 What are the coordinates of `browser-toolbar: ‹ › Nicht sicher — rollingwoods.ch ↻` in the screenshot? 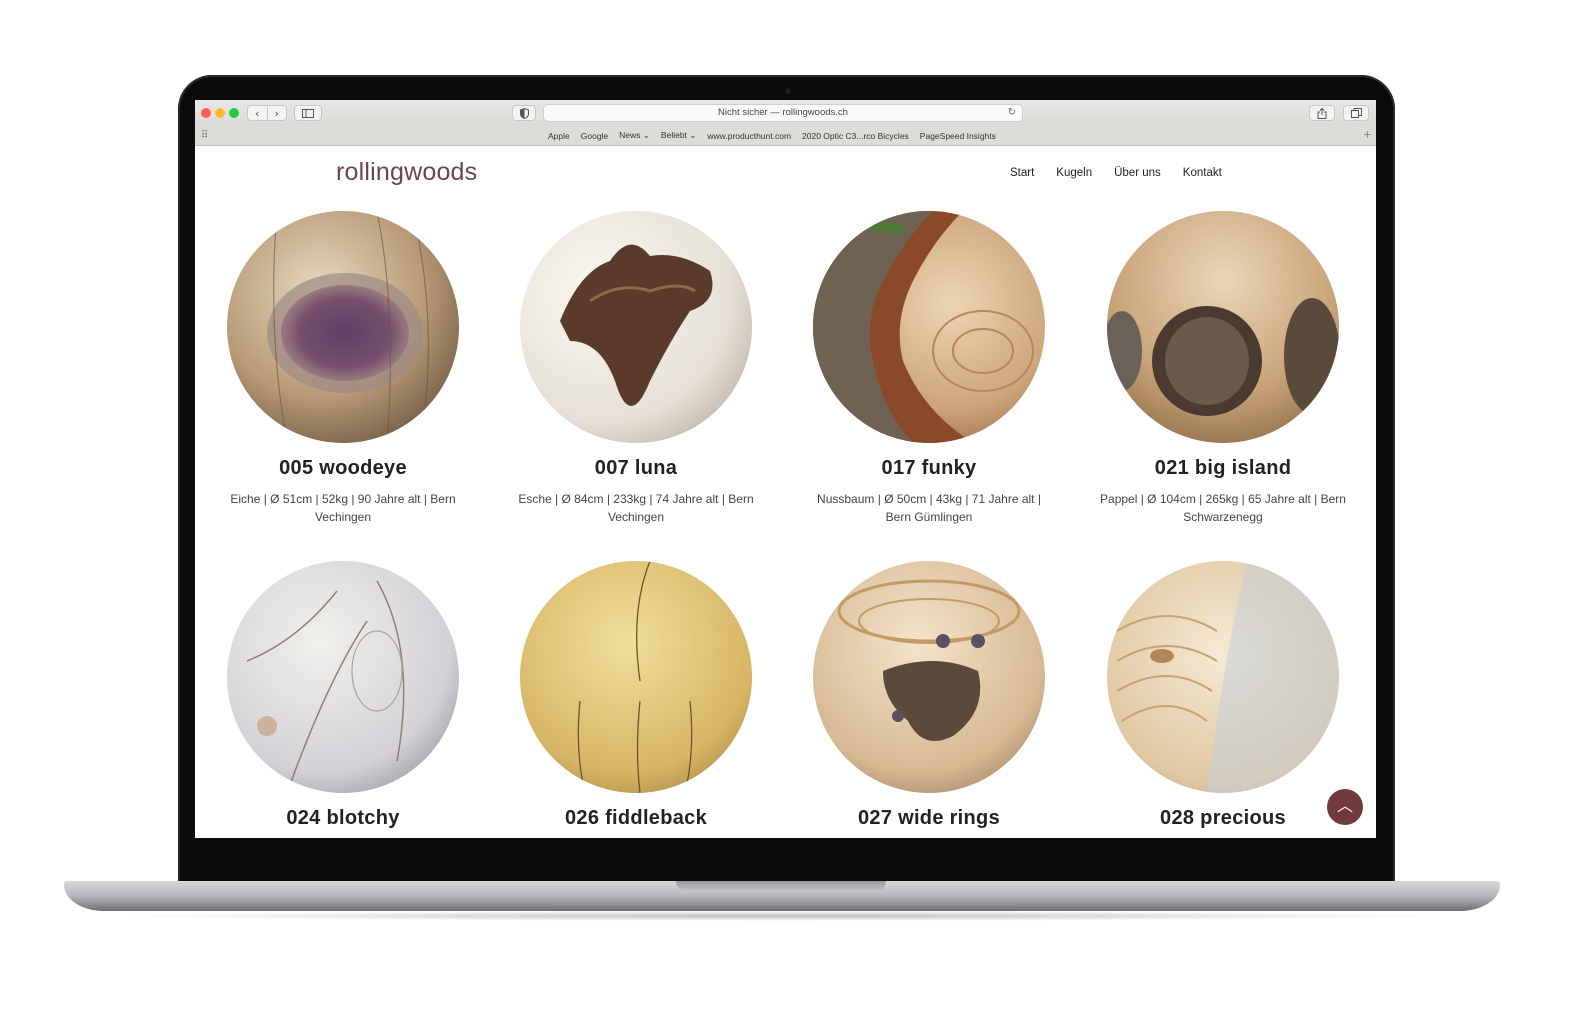 It's located at (785, 113).